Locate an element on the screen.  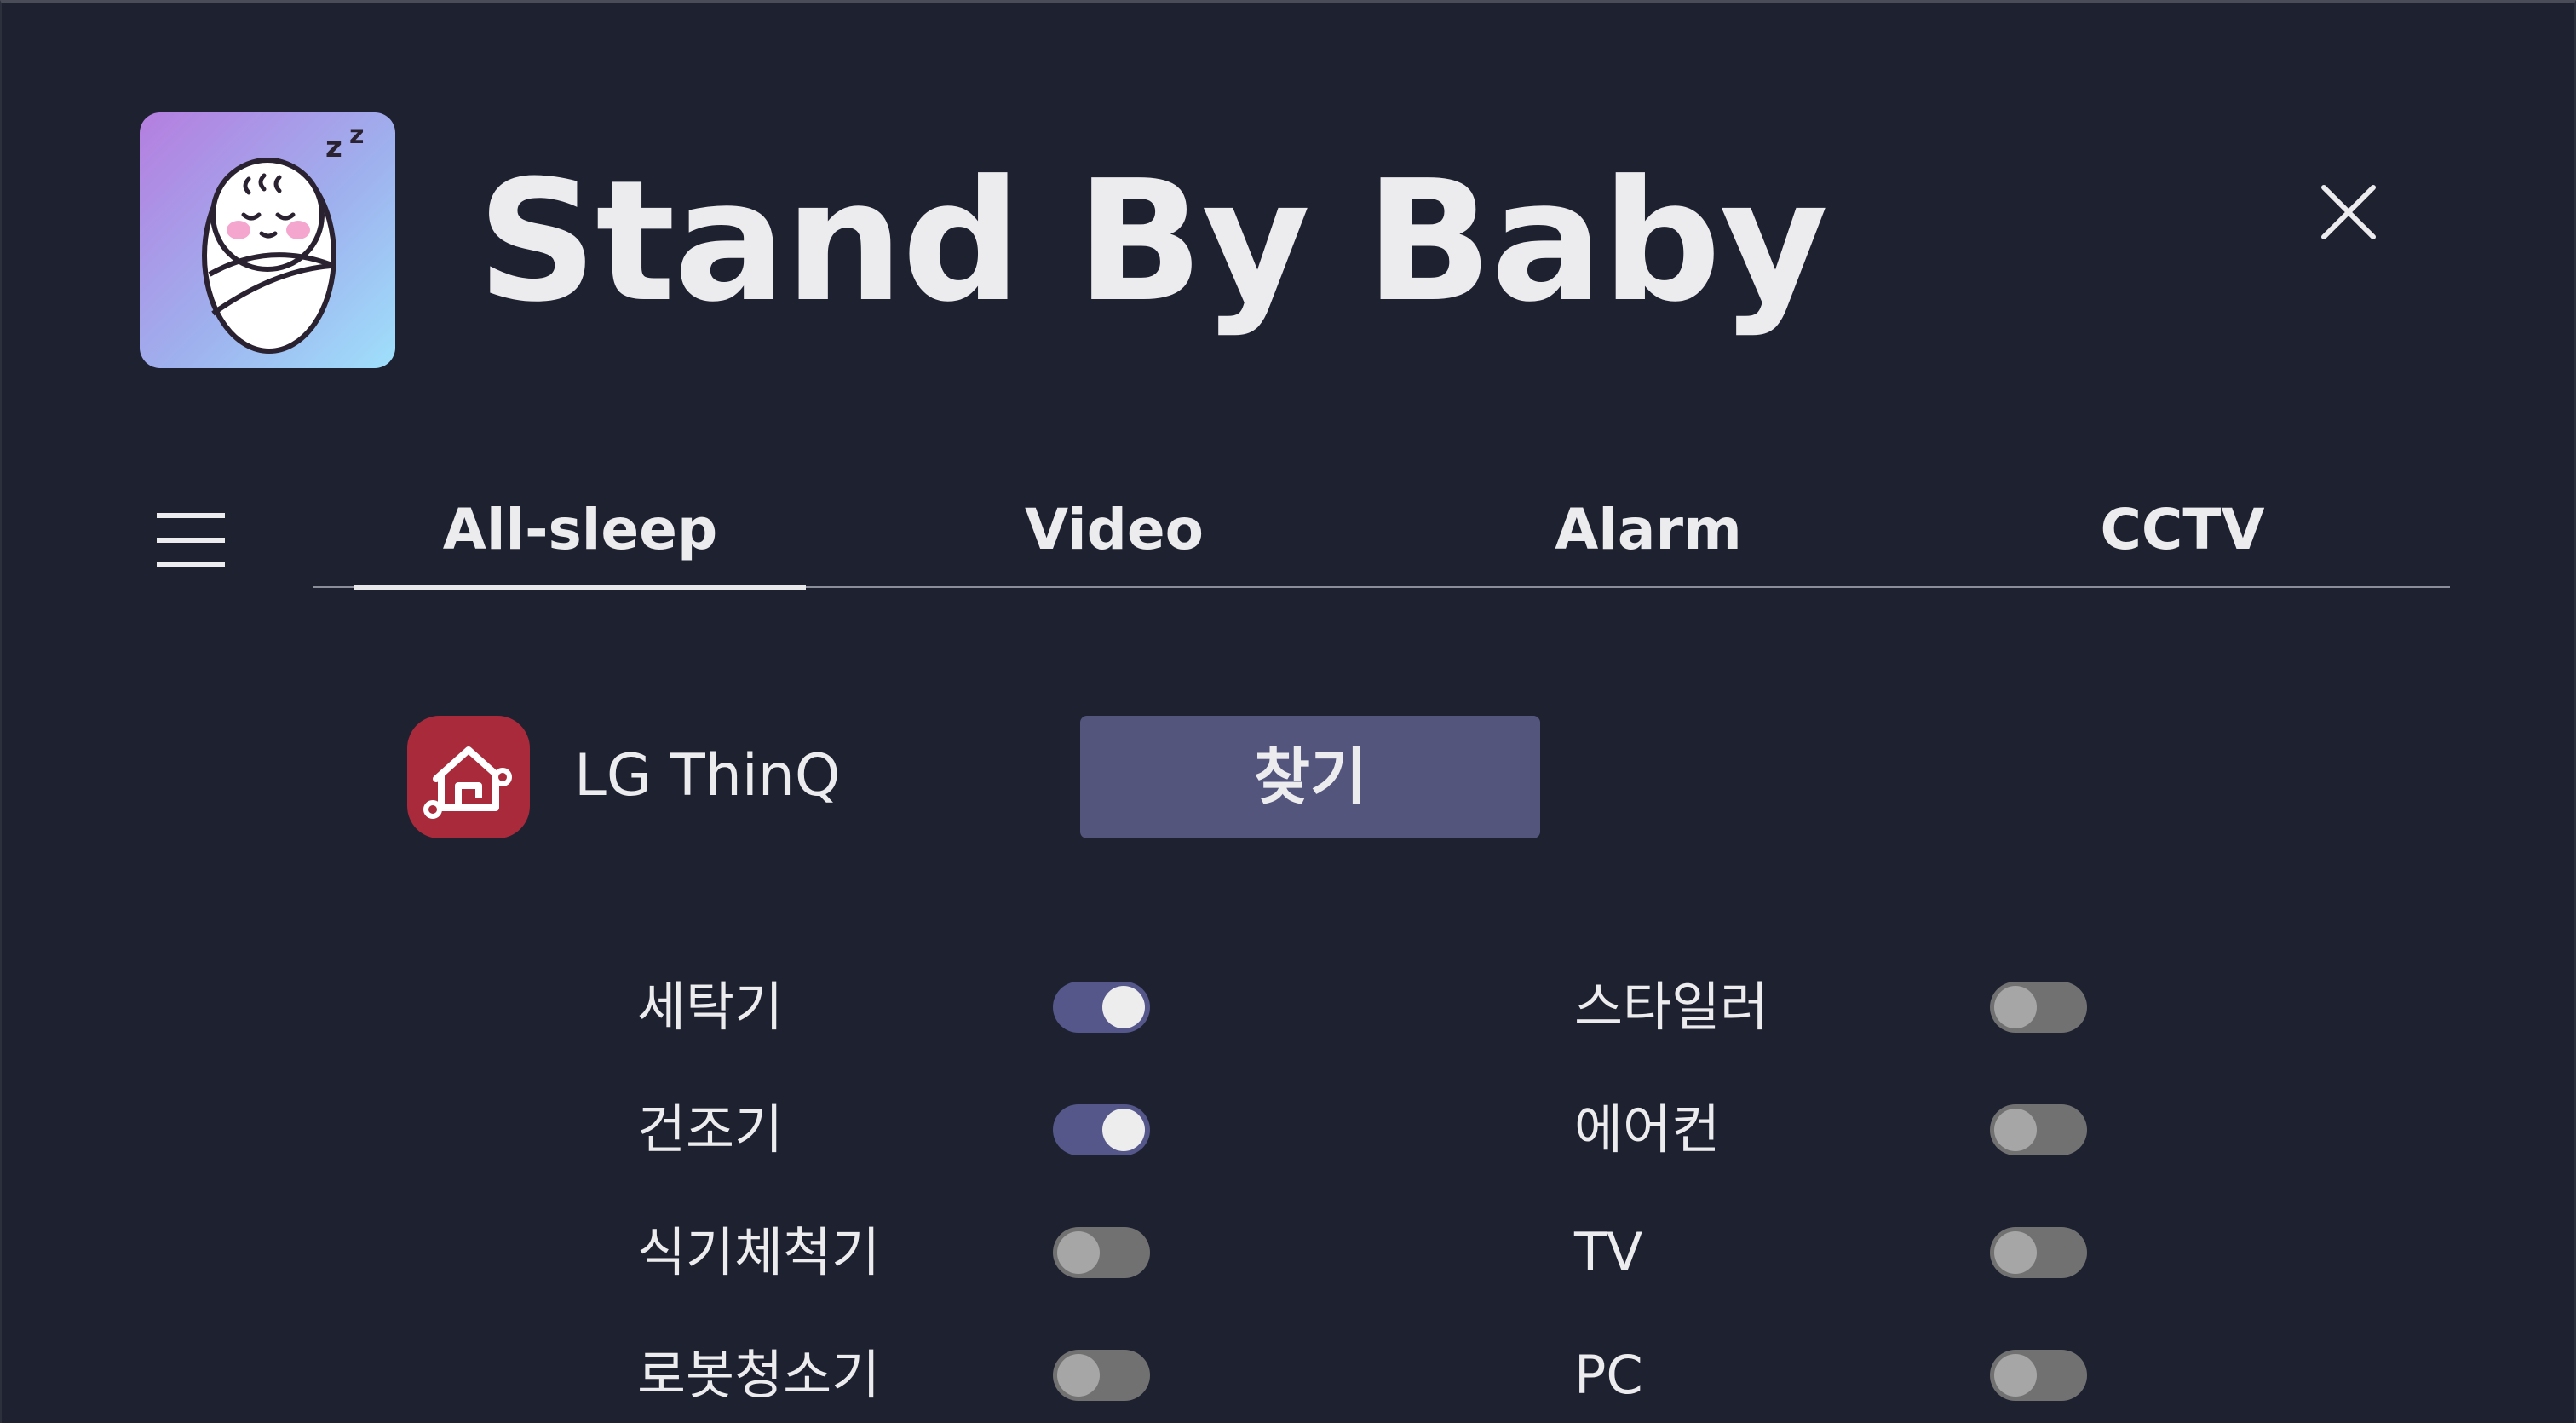
device-label: 식기체척기 is located at coordinates (759, 1252).